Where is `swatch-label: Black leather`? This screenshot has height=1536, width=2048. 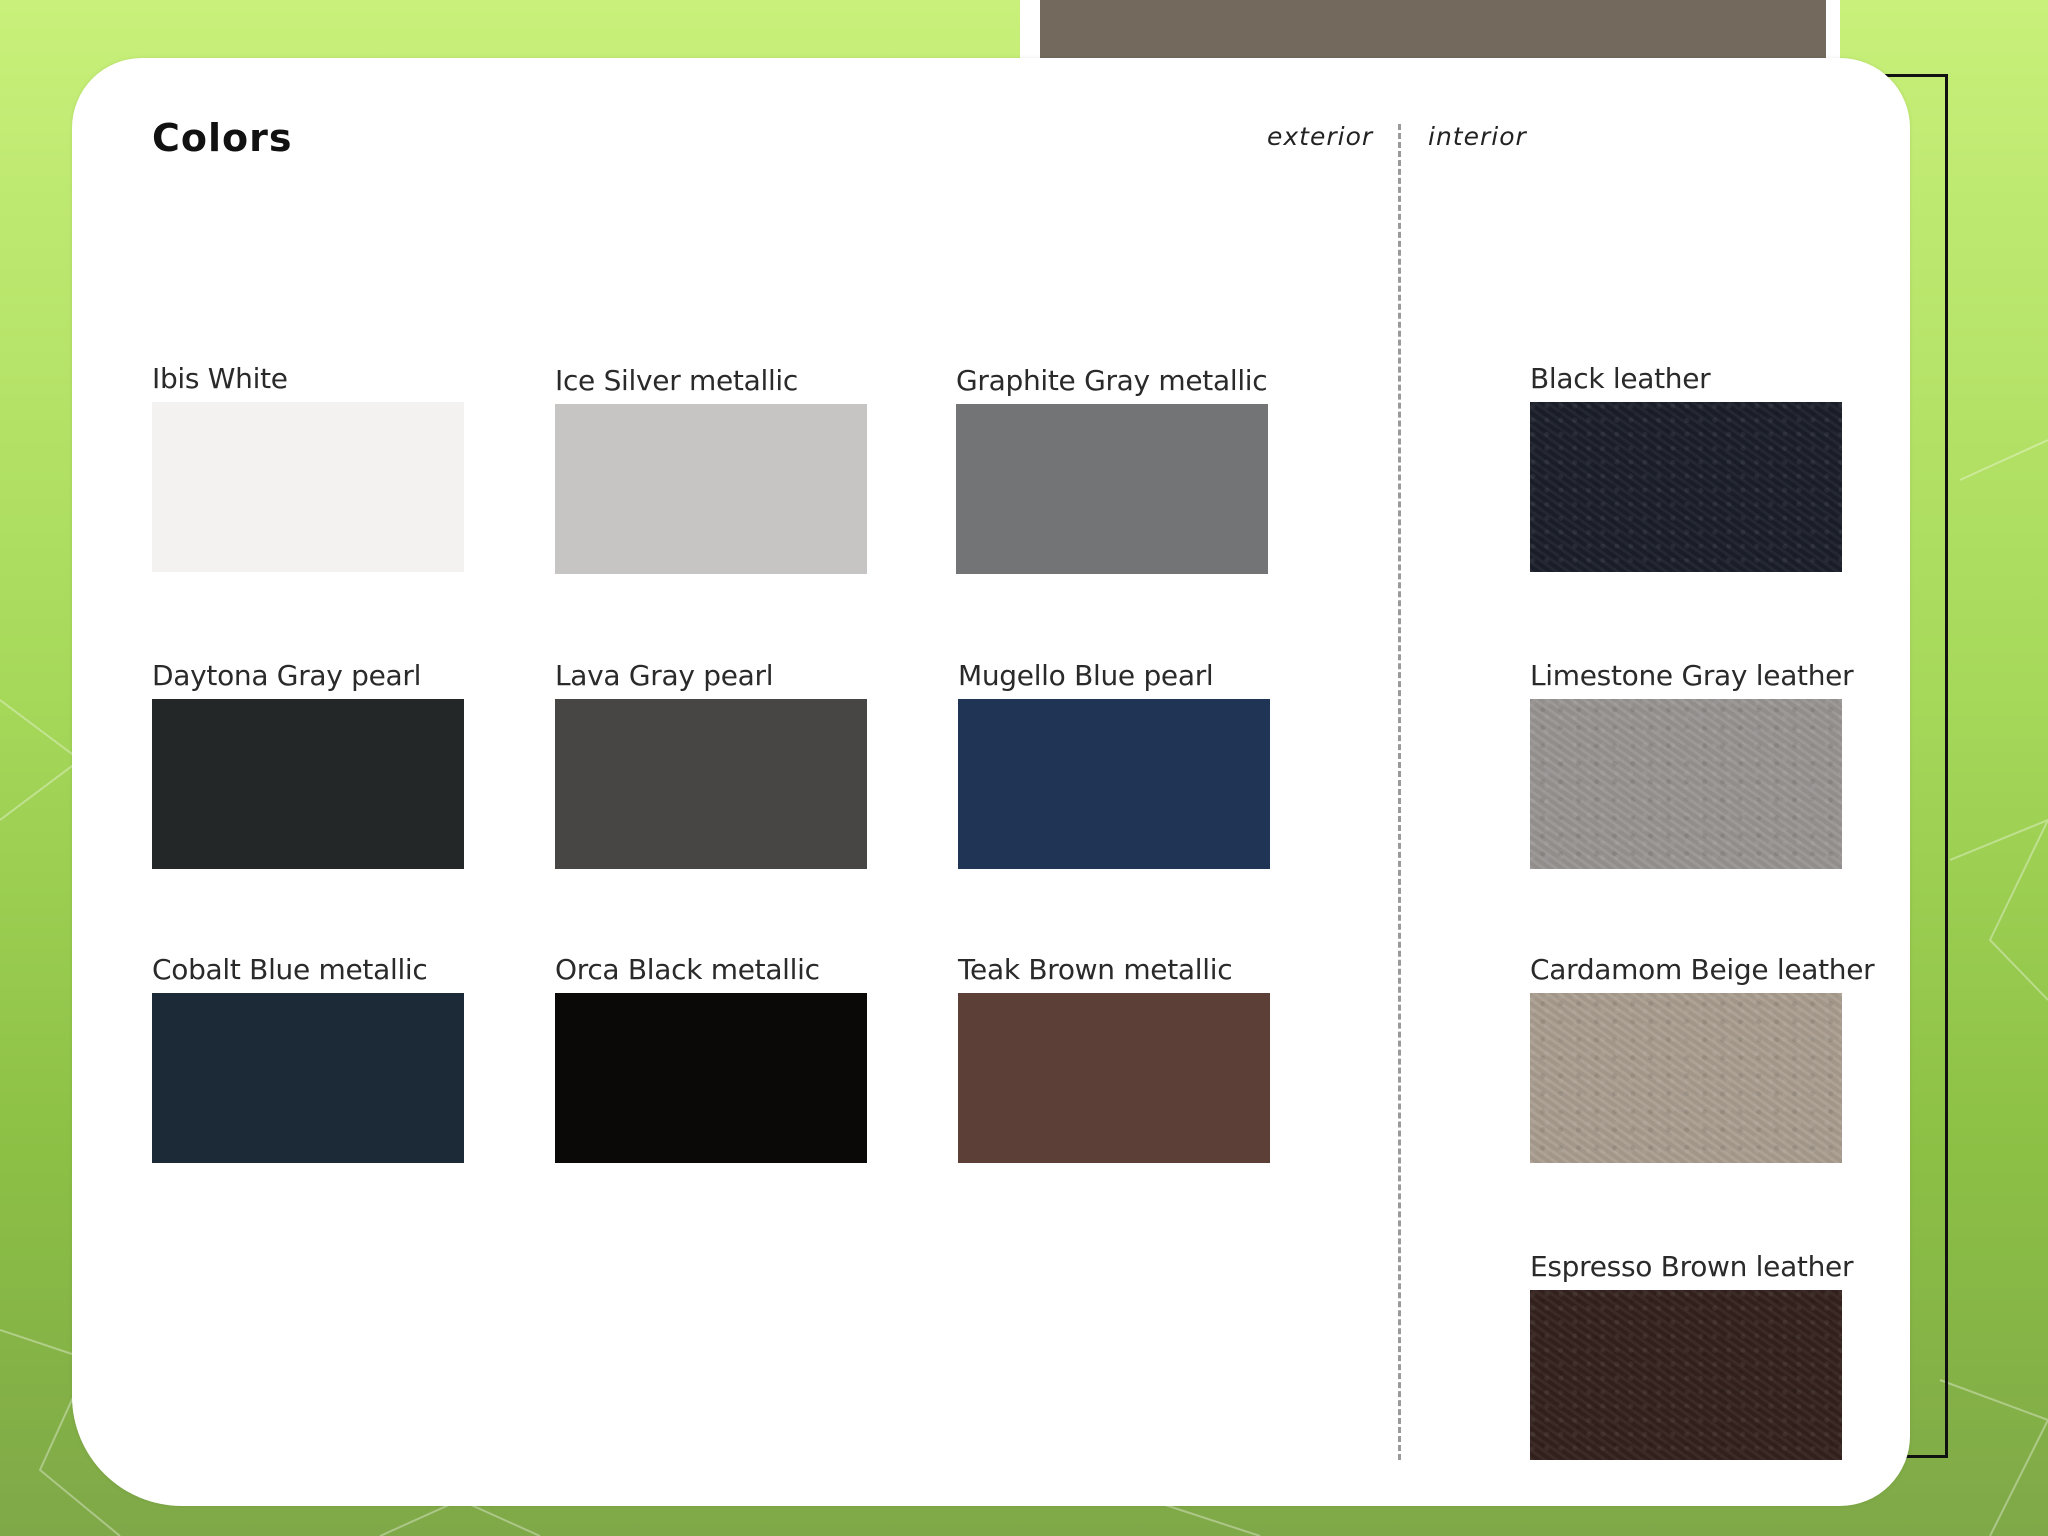 swatch-label: Black leather is located at coordinates (1620, 378).